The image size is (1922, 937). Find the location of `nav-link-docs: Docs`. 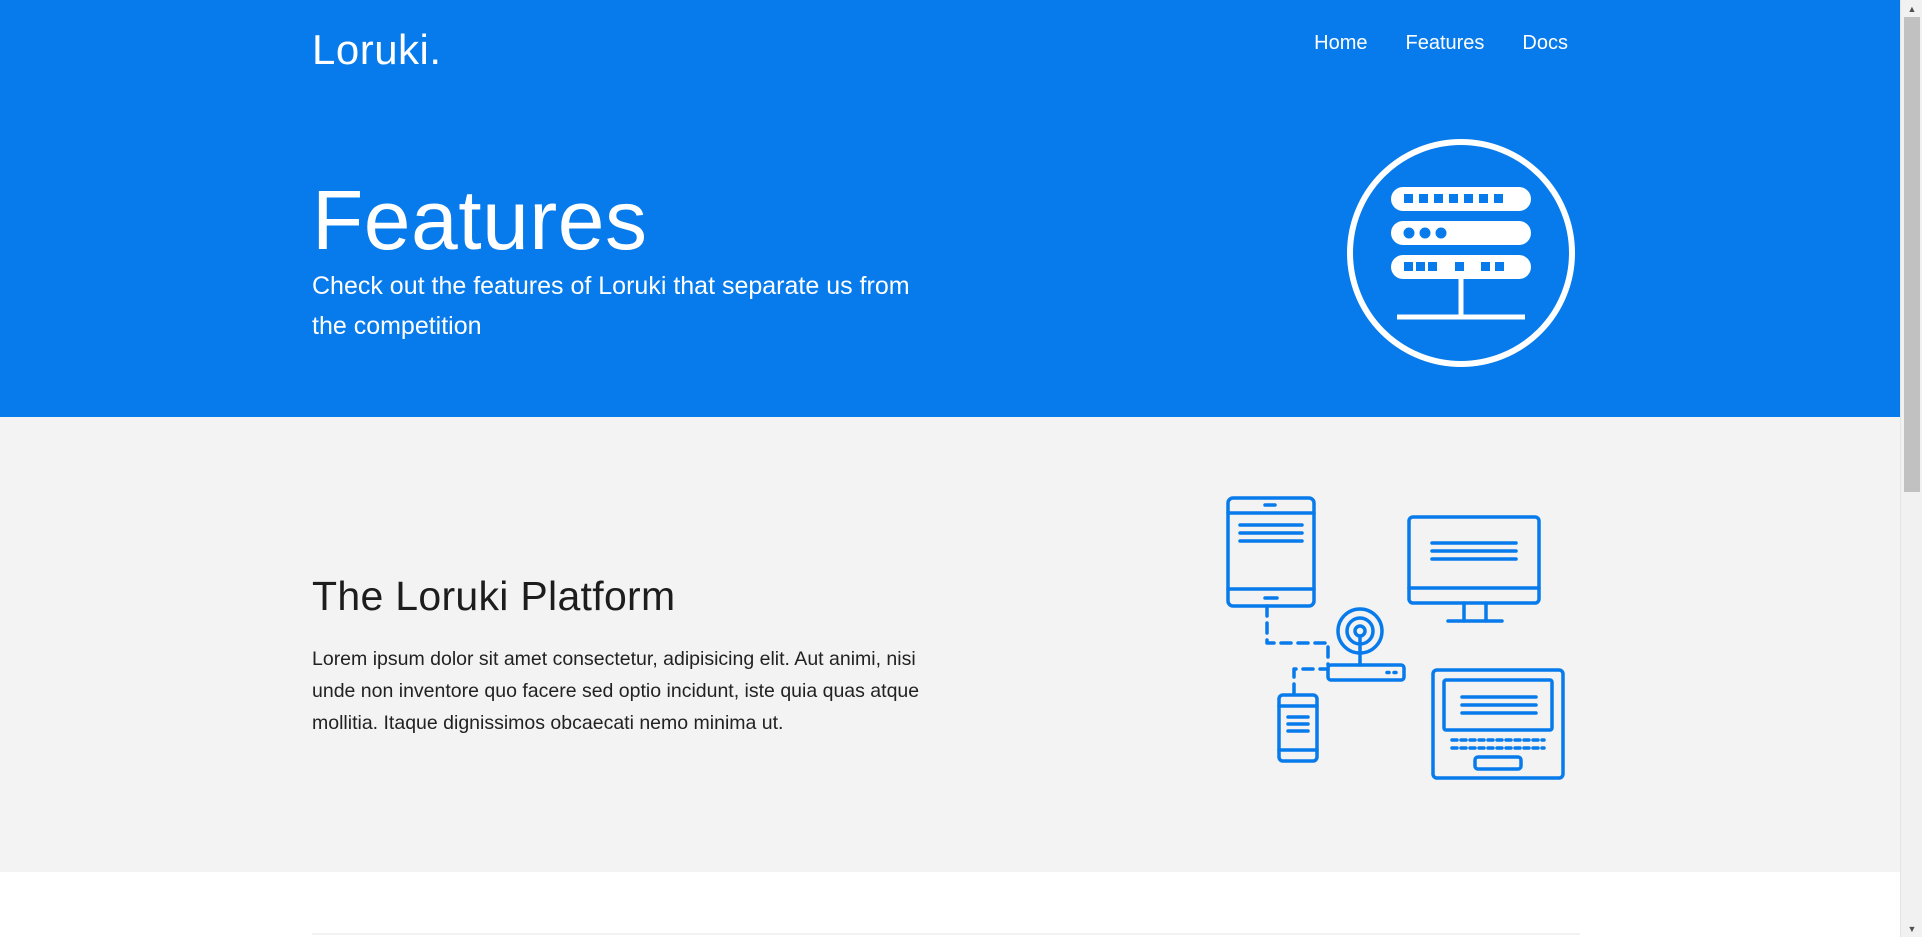

nav-link-docs: Docs is located at coordinates (1545, 43).